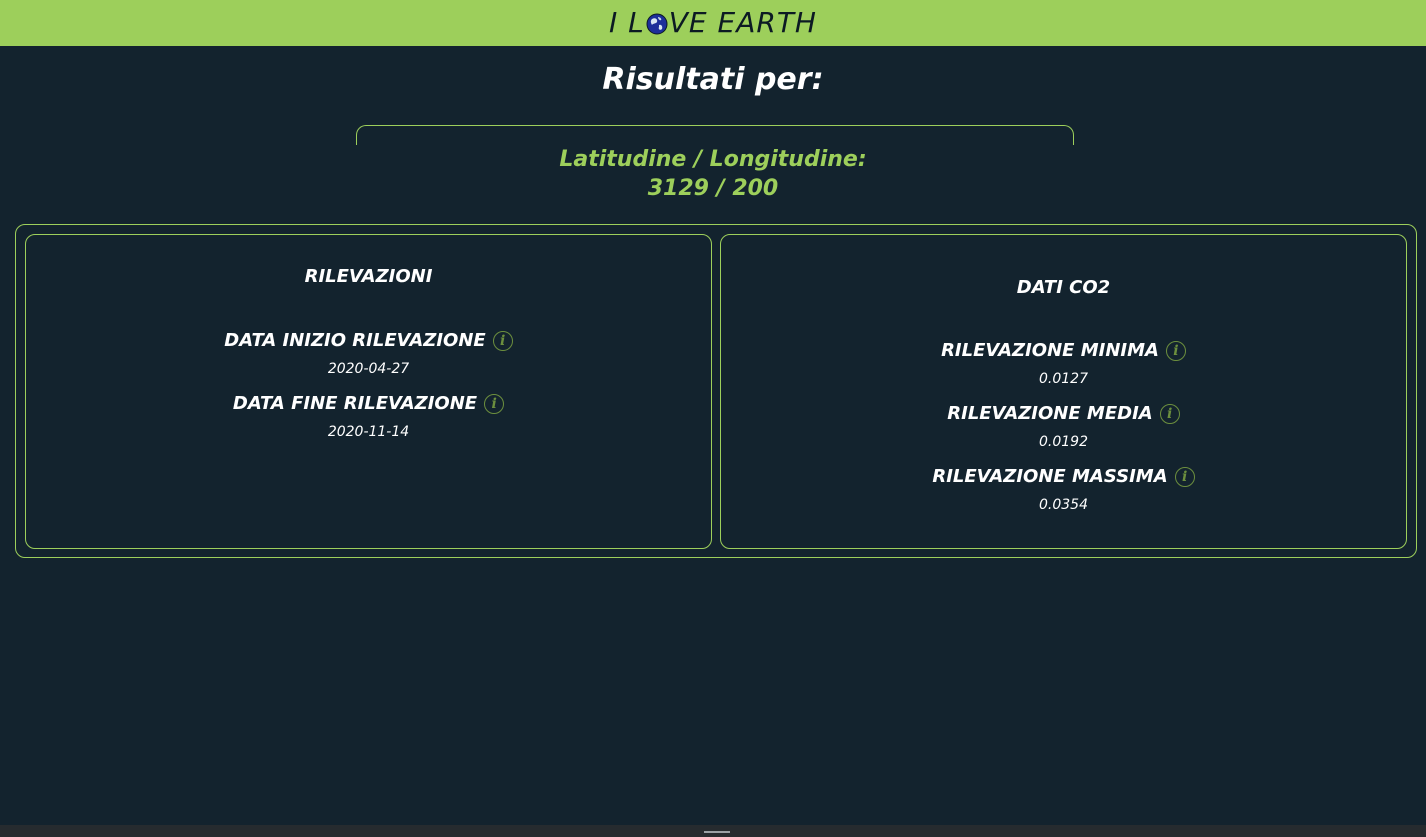  What do you see at coordinates (355, 340) in the screenshot?
I see `start-date-label: DATA INIZIO RILEVAZIONE` at bounding box center [355, 340].